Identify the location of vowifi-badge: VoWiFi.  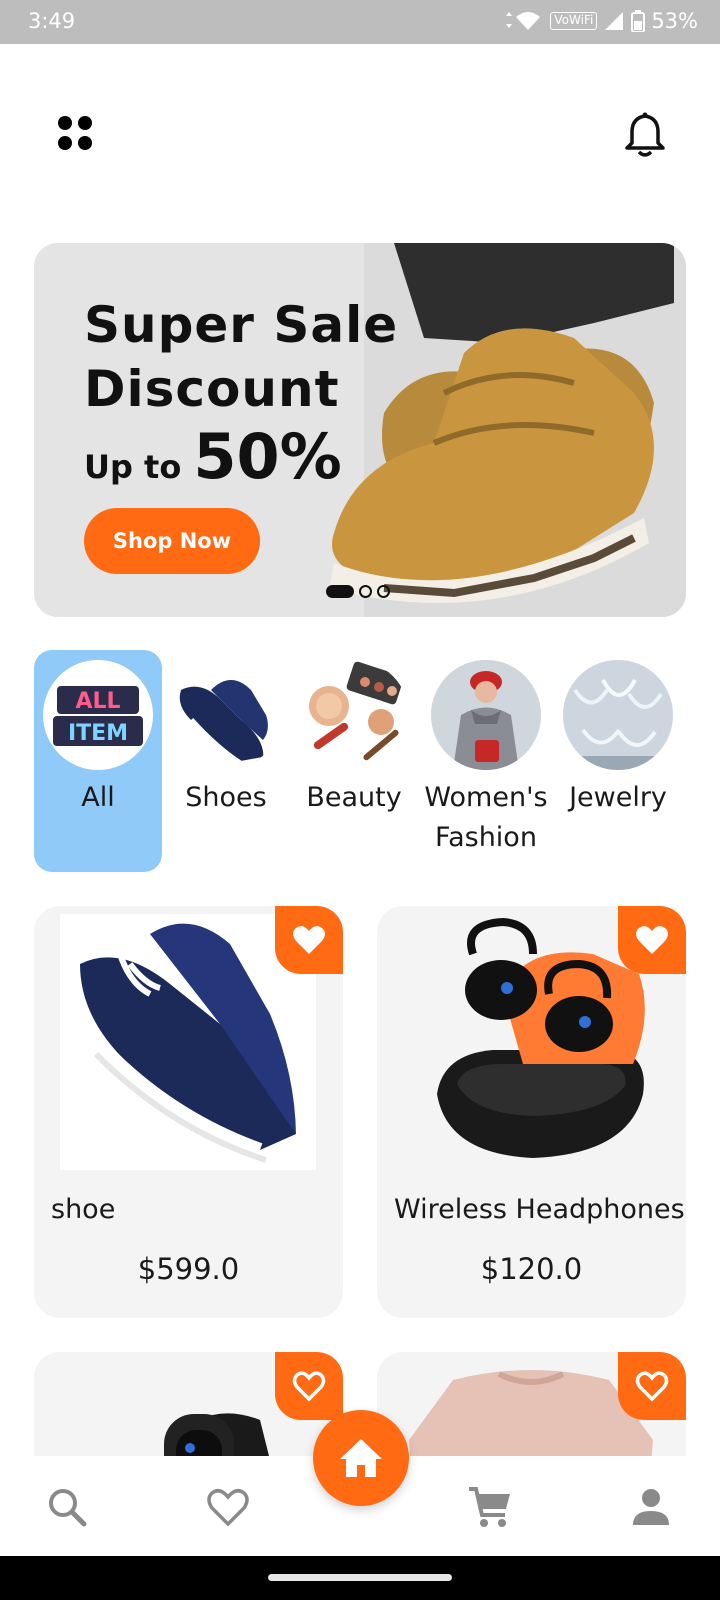
(574, 21).